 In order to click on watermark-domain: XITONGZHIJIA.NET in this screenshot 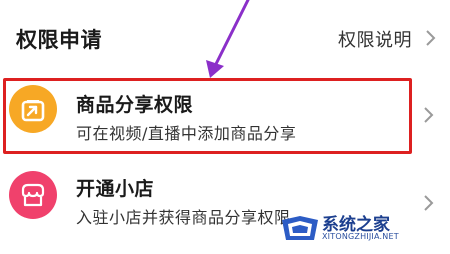, I will do `click(360, 236)`.